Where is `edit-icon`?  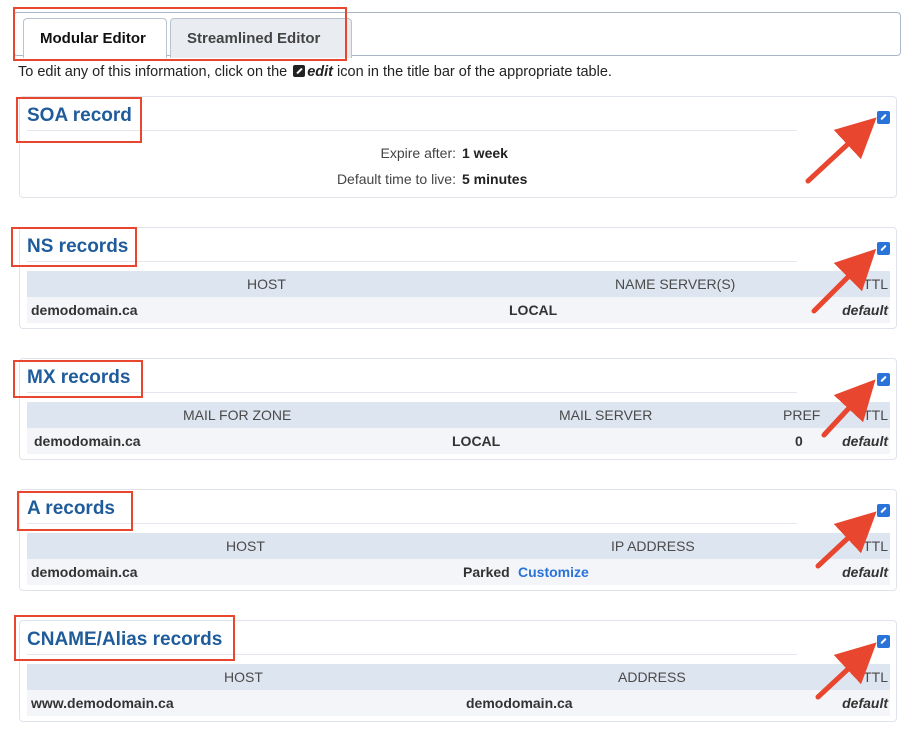
edit-icon is located at coordinates (299, 71).